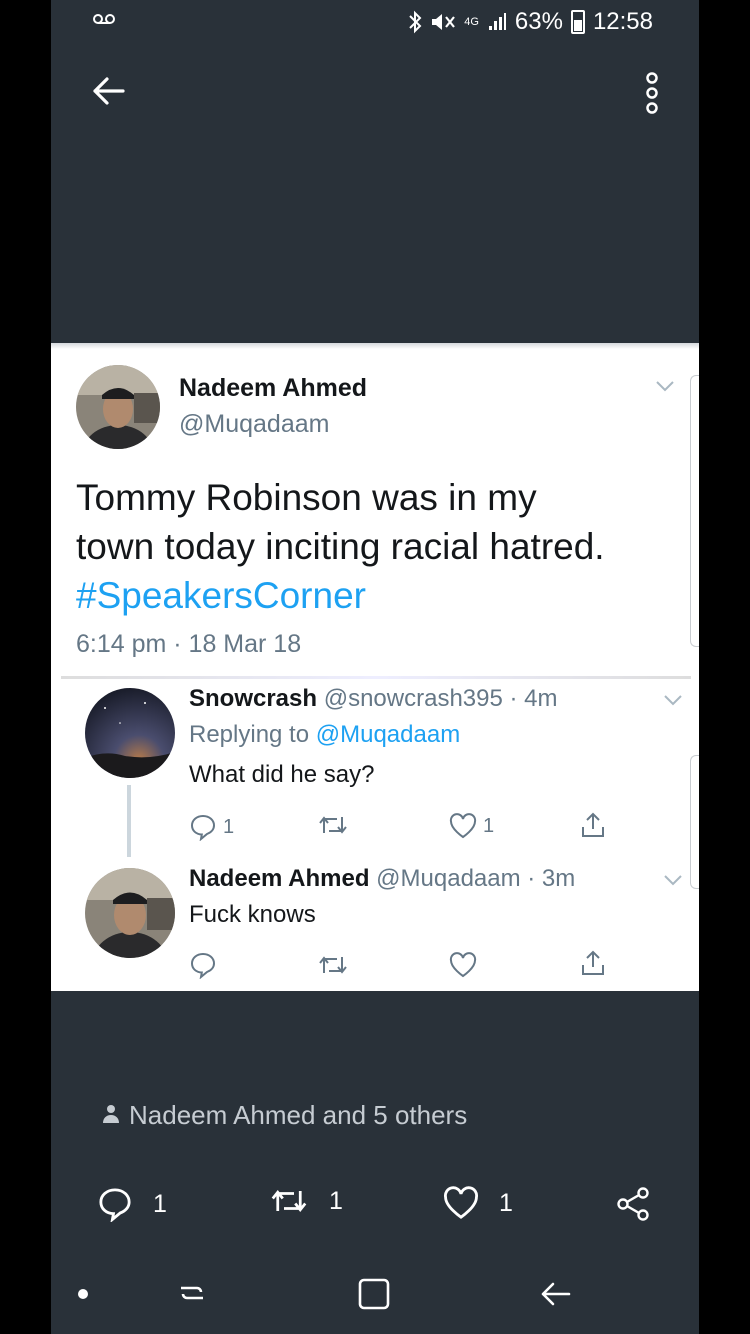 The image size is (750, 1334). I want to click on more-options-icon, so click(652, 95).